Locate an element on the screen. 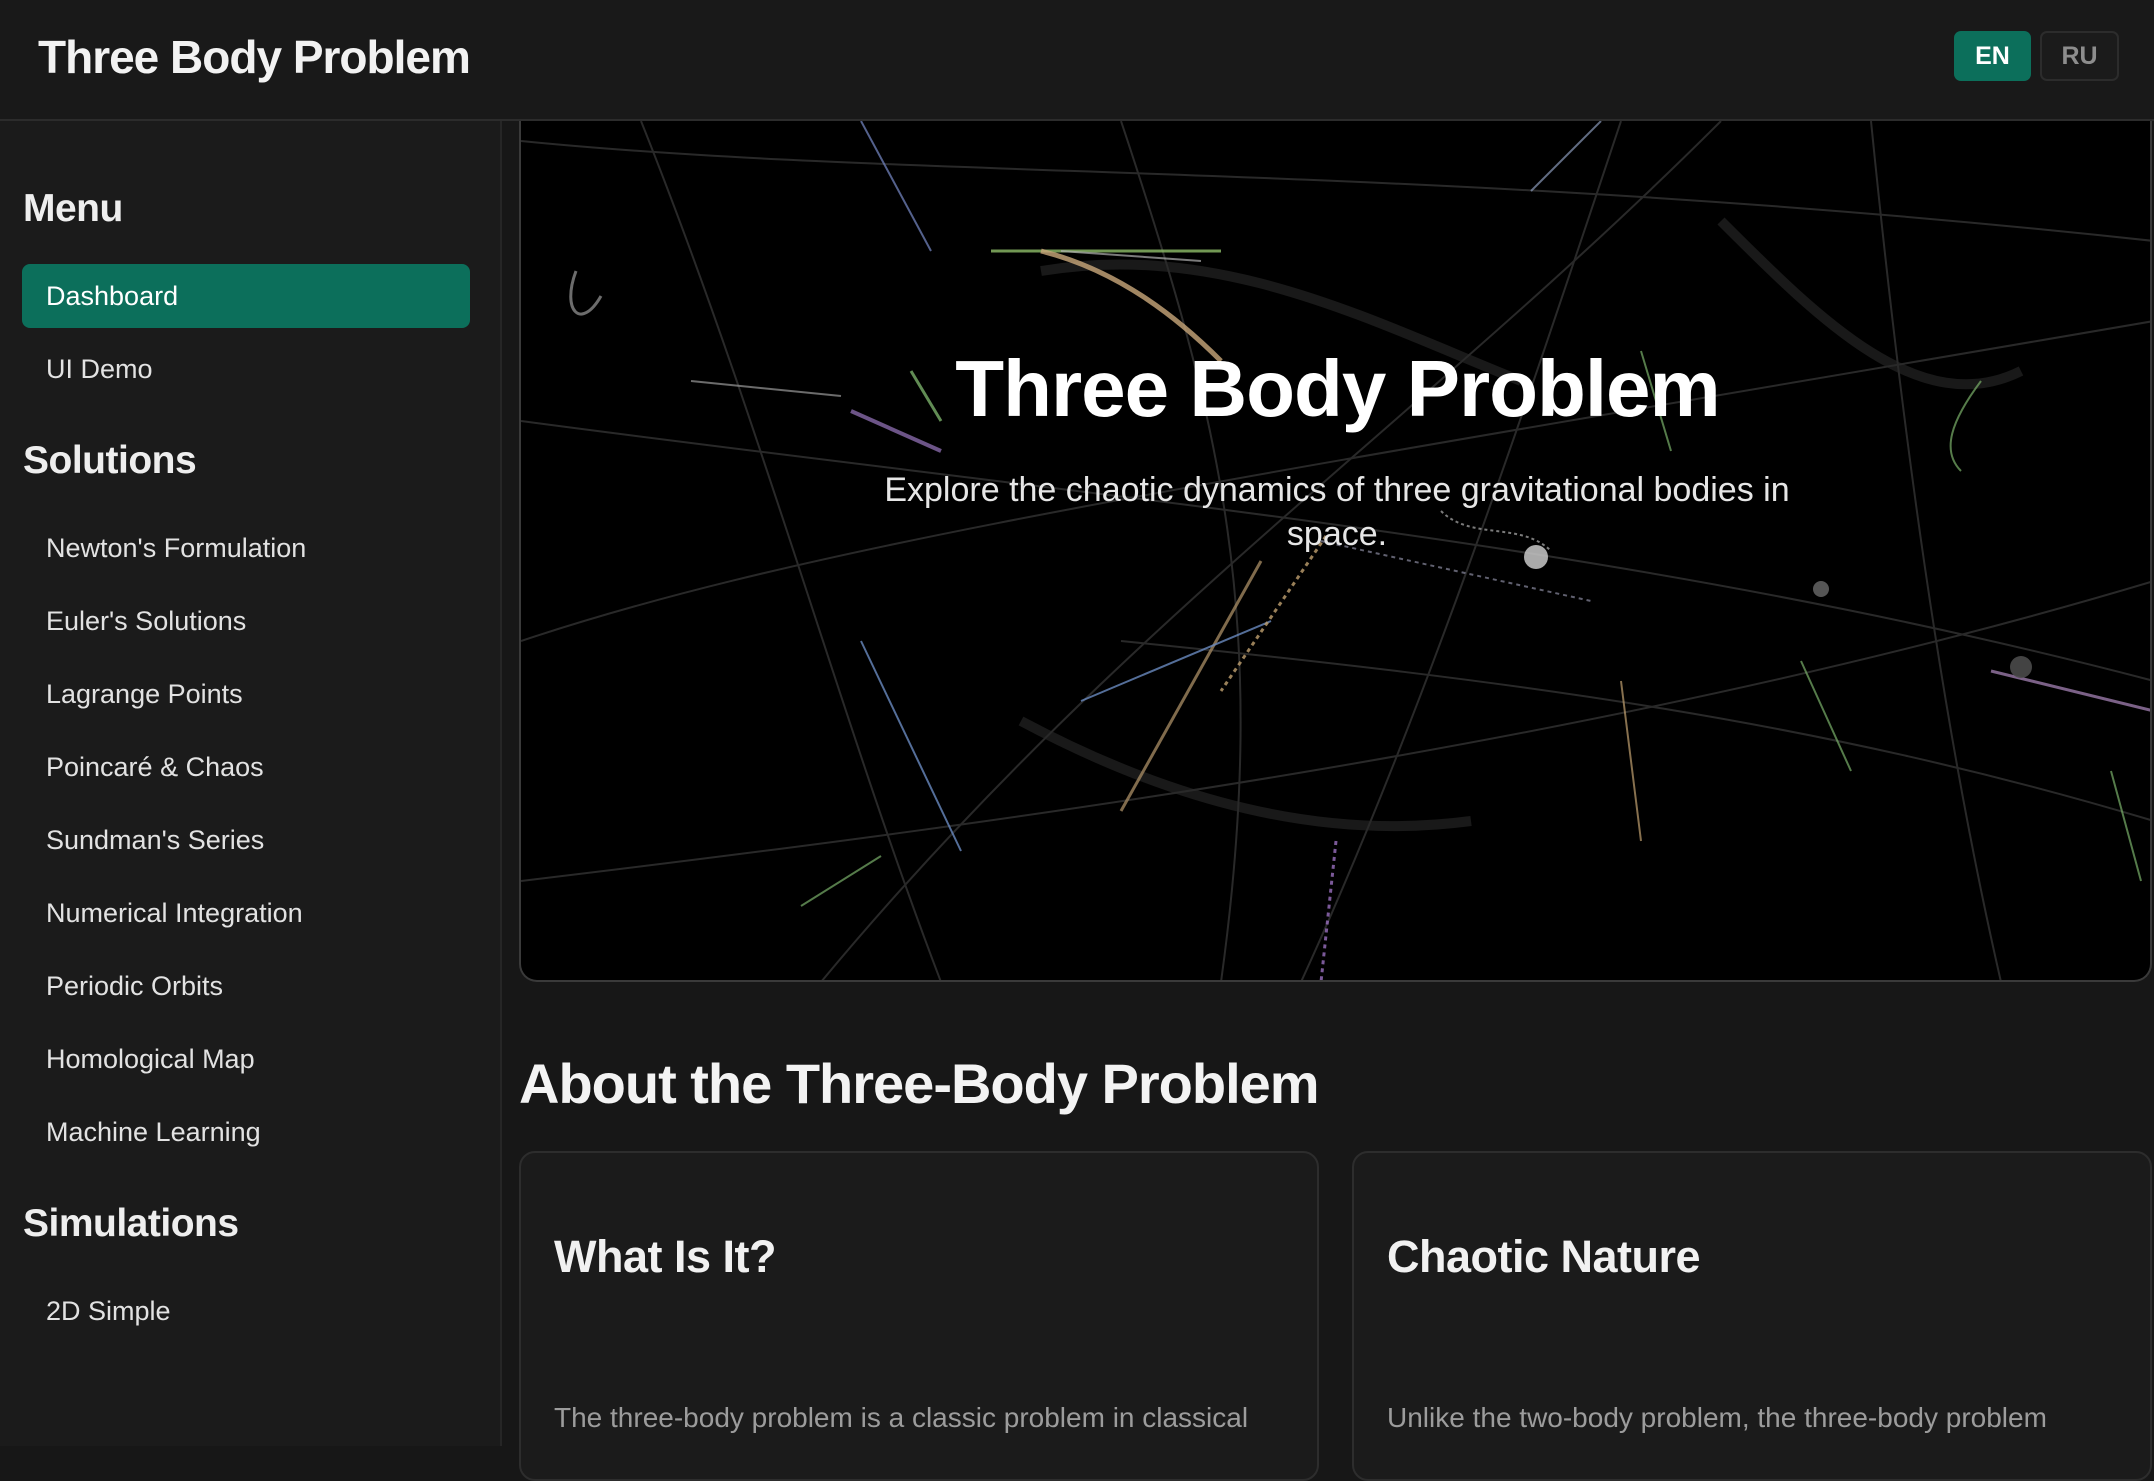 This screenshot has height=1481, width=2154. sidebar-heading-simulations: Simulations is located at coordinates (131, 1223).